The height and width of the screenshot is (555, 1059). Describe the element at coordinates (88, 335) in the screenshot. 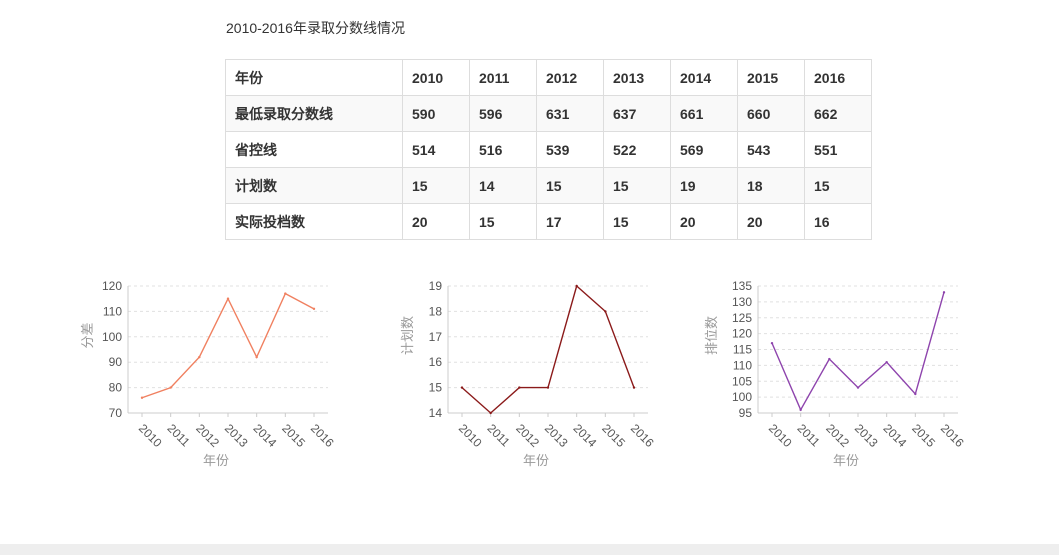

I see `y-axis-title: 分差` at that location.